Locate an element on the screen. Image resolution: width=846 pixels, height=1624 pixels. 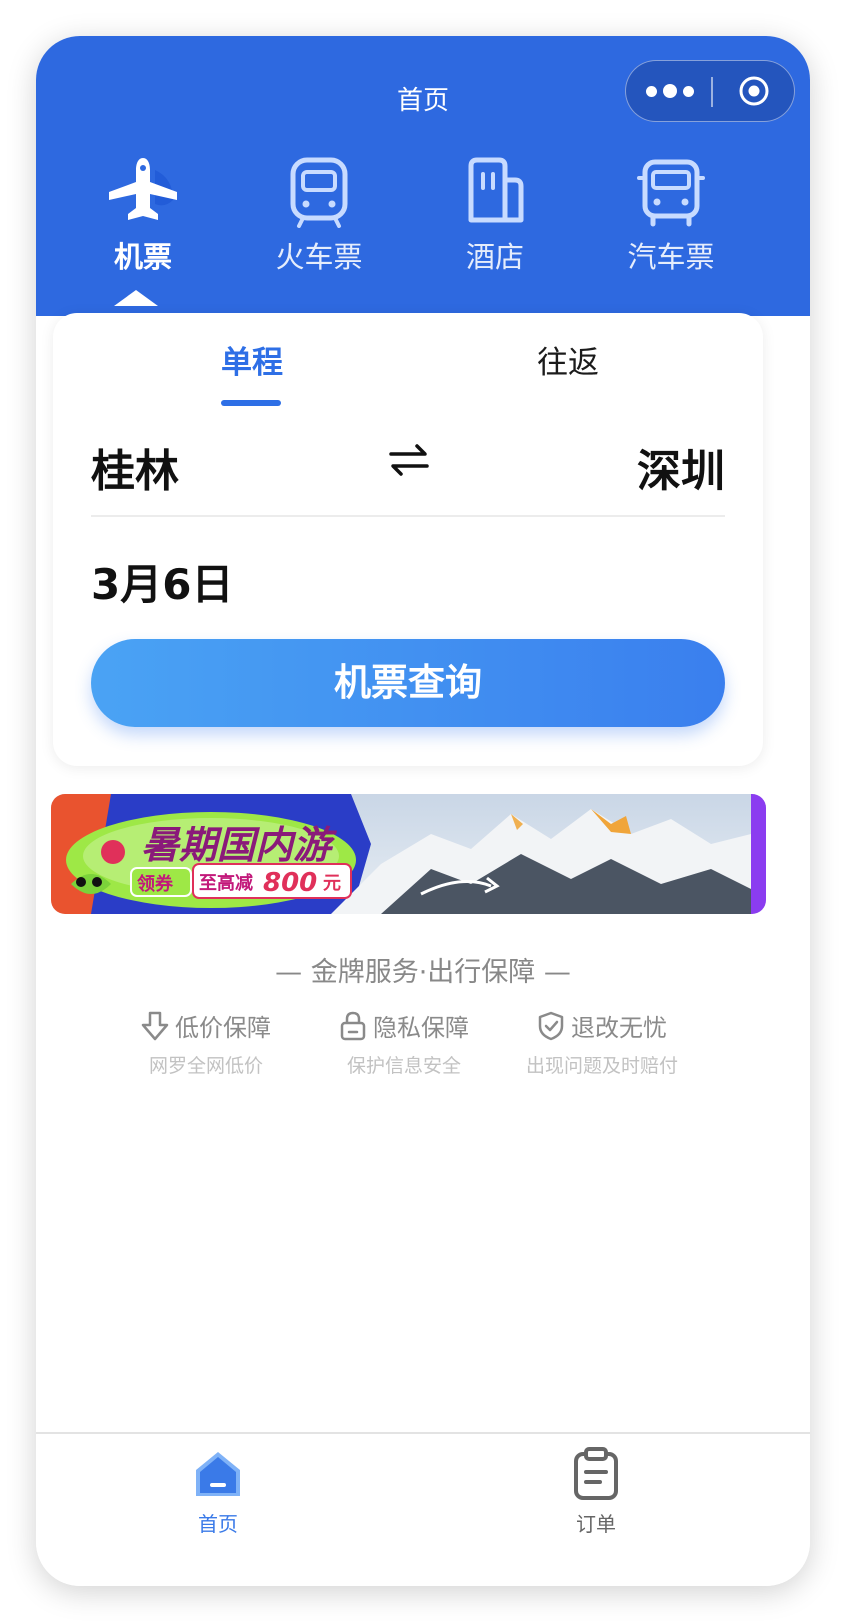
promo-banner-image: 暑期国内游 领券 至高减 800 元 is located at coordinates (408, 854).